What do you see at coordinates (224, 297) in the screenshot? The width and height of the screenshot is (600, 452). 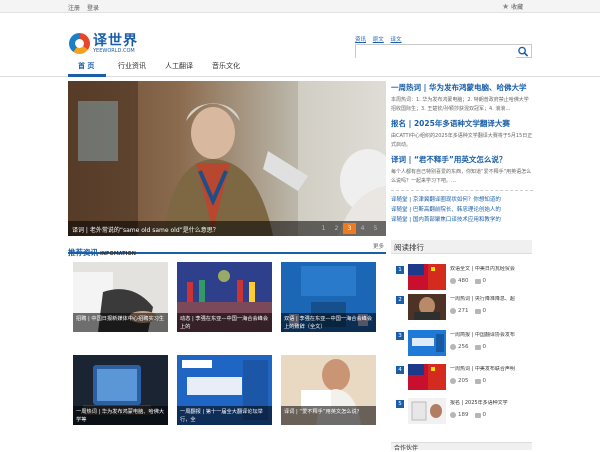 I see `news-card-2: 动态 | 李强在东亚—中国一海合会峰会上的` at bounding box center [224, 297].